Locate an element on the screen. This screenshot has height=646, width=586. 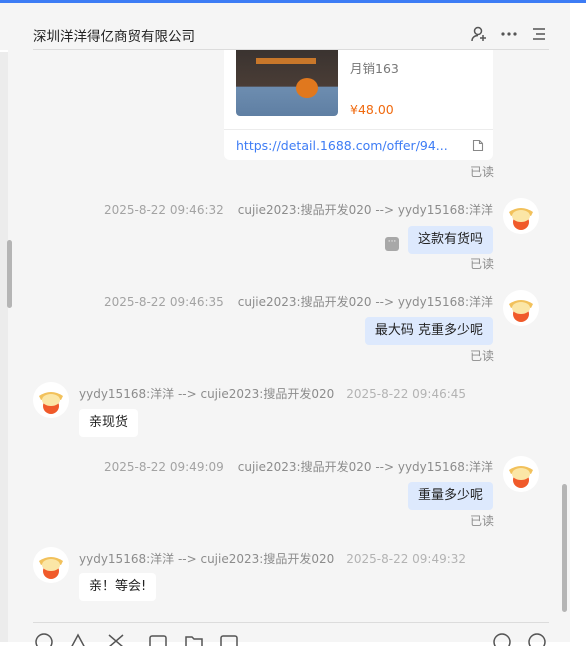
emoji-icon is located at coordinates (44, 639).